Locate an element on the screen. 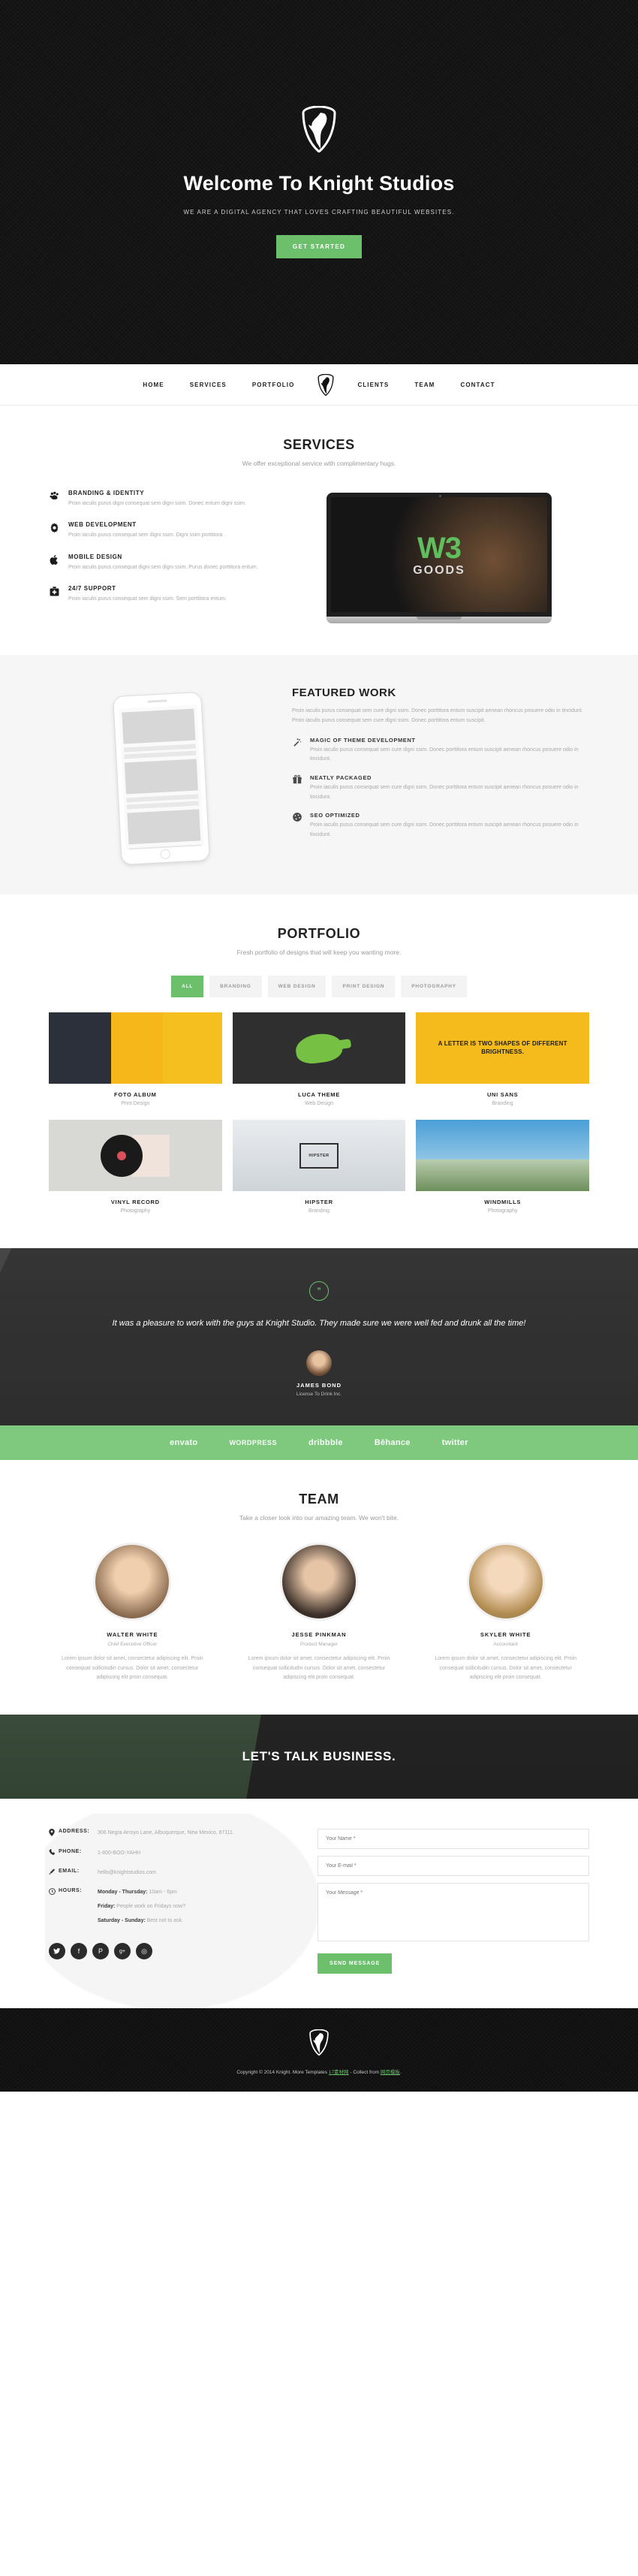  hours-days: Monday - Thursday: is located at coordinates (123, 1892).